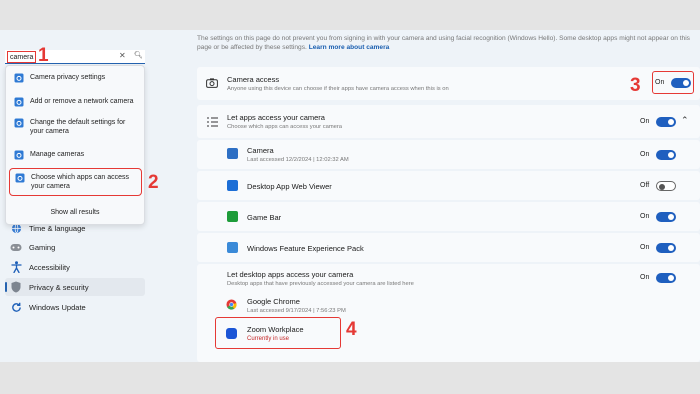  Describe the element at coordinates (673, 82) in the screenshot. I see `highlight-box` at that location.